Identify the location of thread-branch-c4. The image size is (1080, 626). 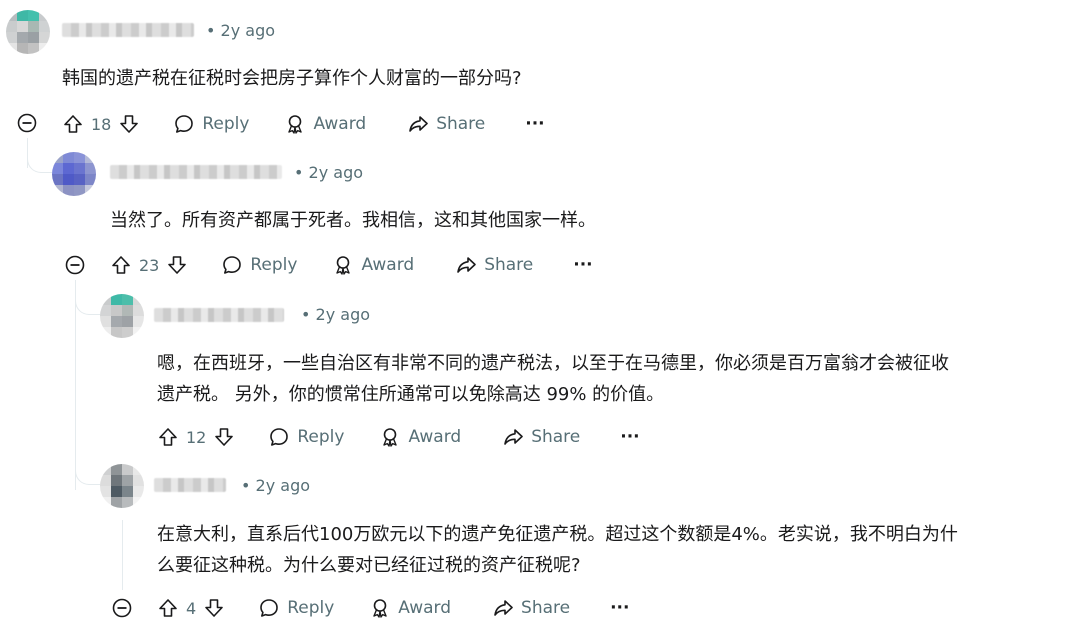
(88, 473).